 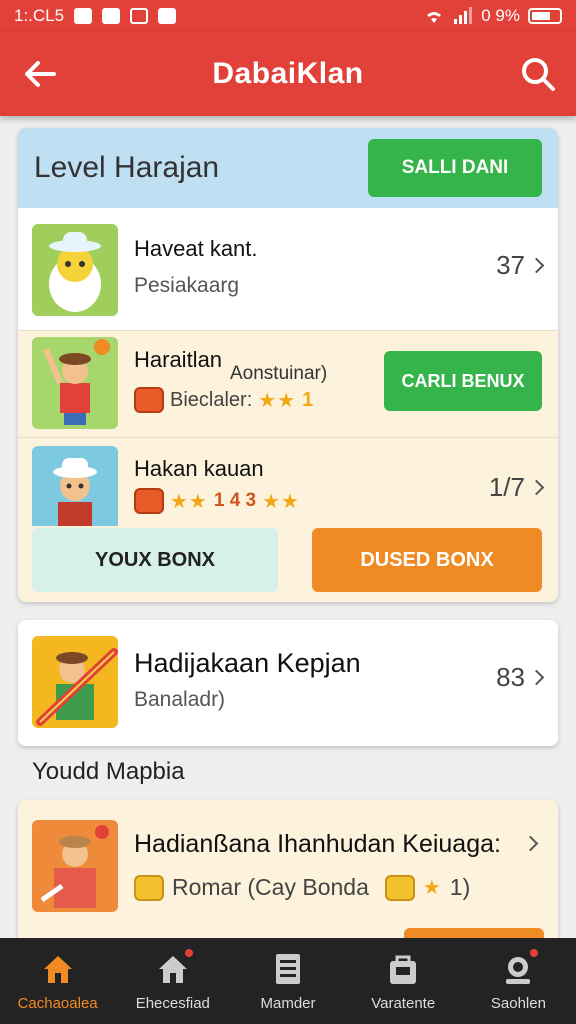 I want to click on reward-value: 1, so click(x=308, y=399).